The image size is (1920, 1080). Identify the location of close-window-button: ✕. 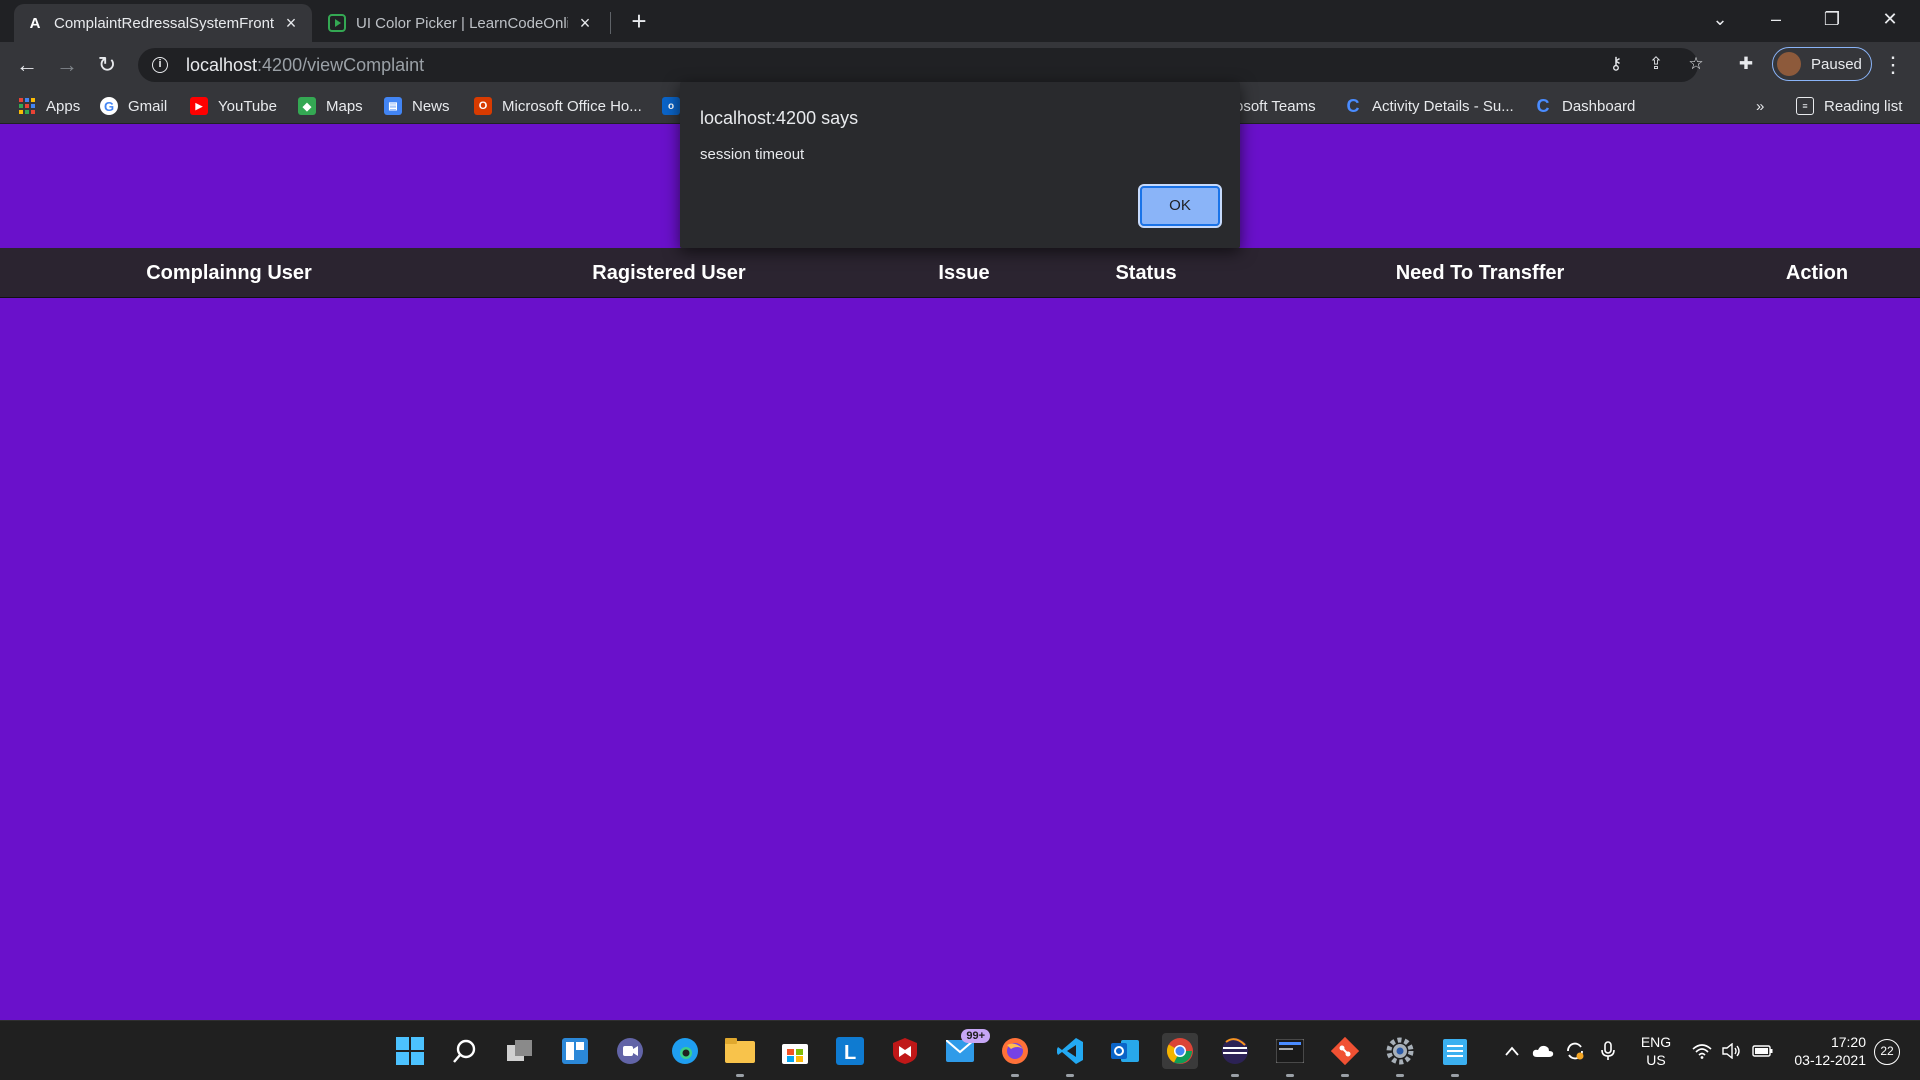
(1890, 19).